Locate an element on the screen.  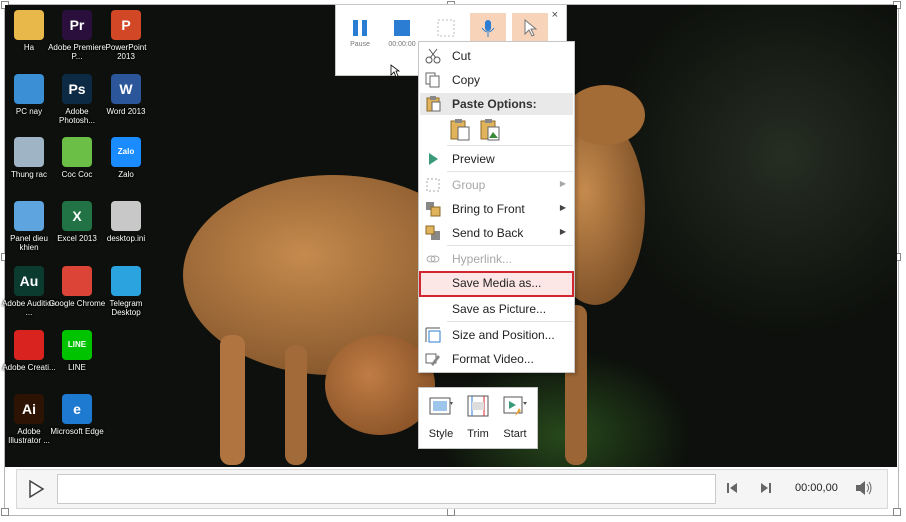
paste-keep-source-button is located at coordinates (460, 130).